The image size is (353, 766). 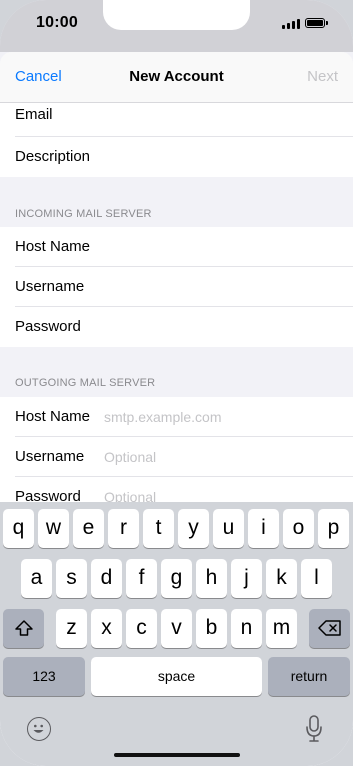 I want to click on key-p: p, so click(x=333, y=528).